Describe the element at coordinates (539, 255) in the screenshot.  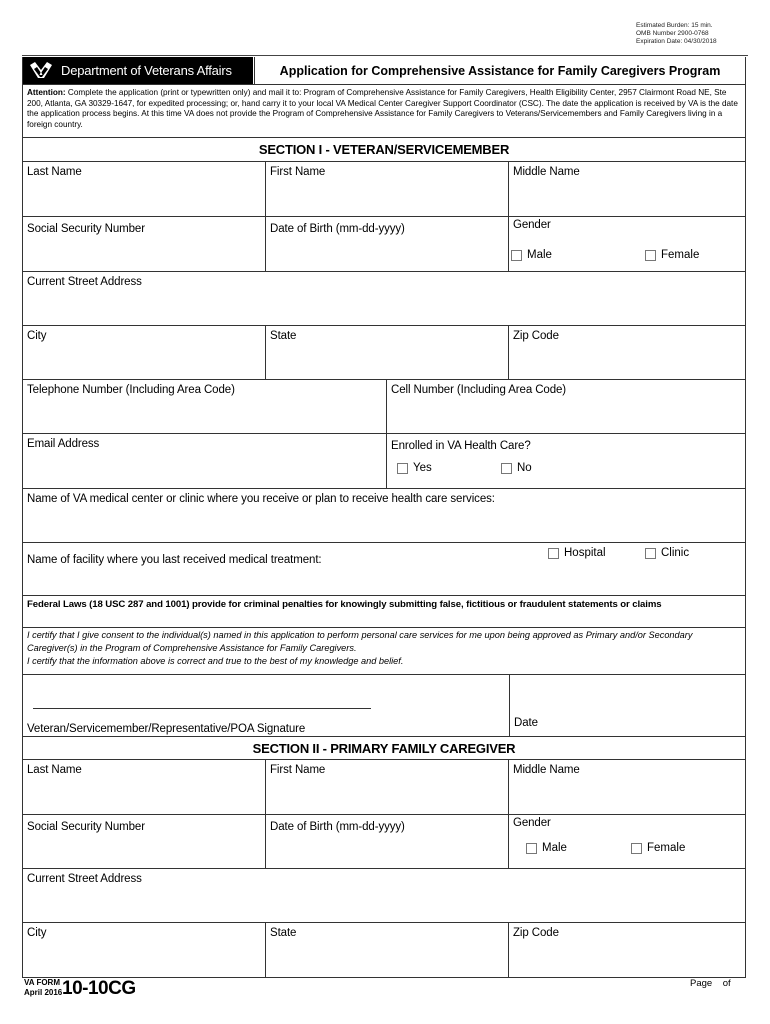
I see `s1-male-label: Male` at that location.